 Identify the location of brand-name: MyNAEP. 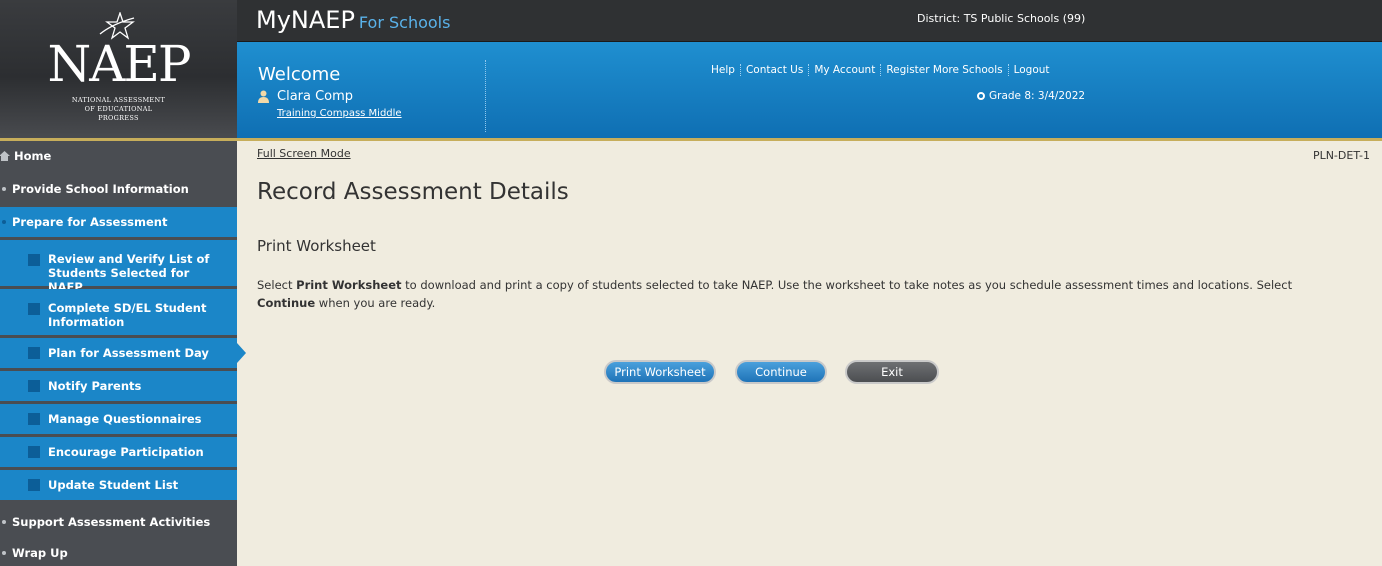
(305, 20).